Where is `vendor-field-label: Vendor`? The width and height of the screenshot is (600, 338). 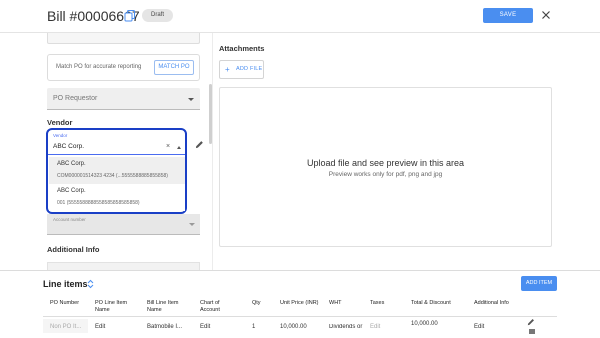
vendor-field-label: Vendor is located at coordinates (60, 135).